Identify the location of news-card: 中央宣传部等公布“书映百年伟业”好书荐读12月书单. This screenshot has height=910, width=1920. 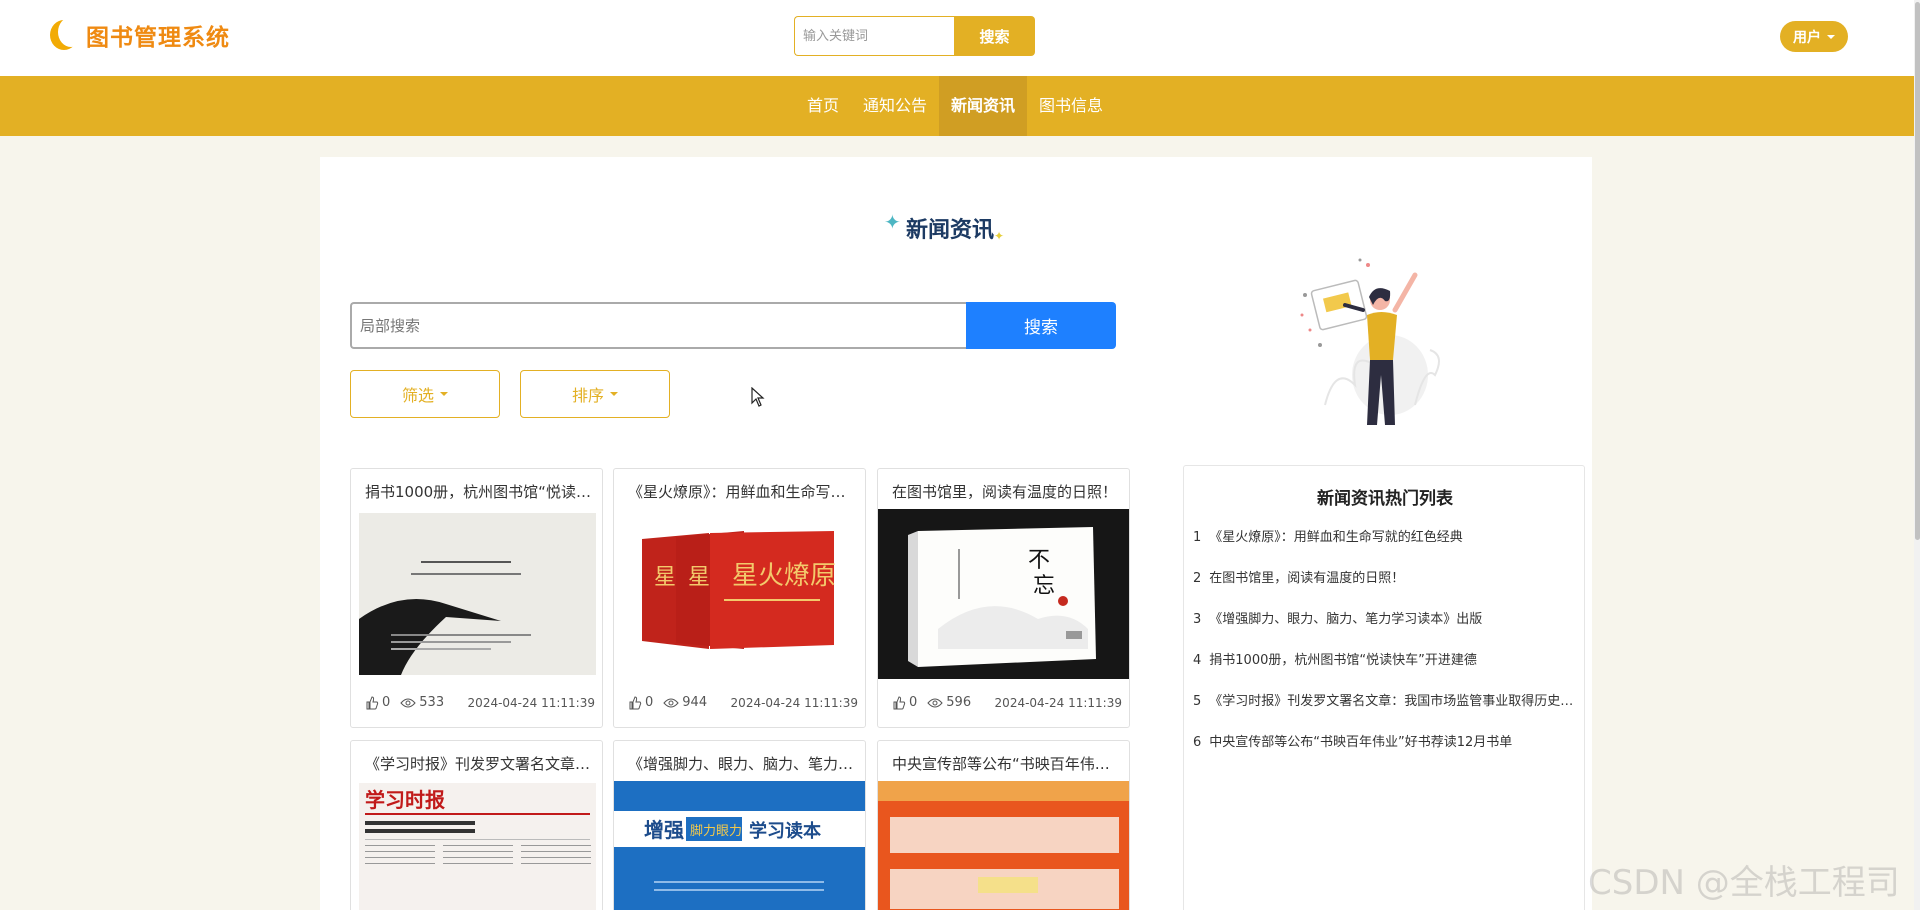
(1003, 825).